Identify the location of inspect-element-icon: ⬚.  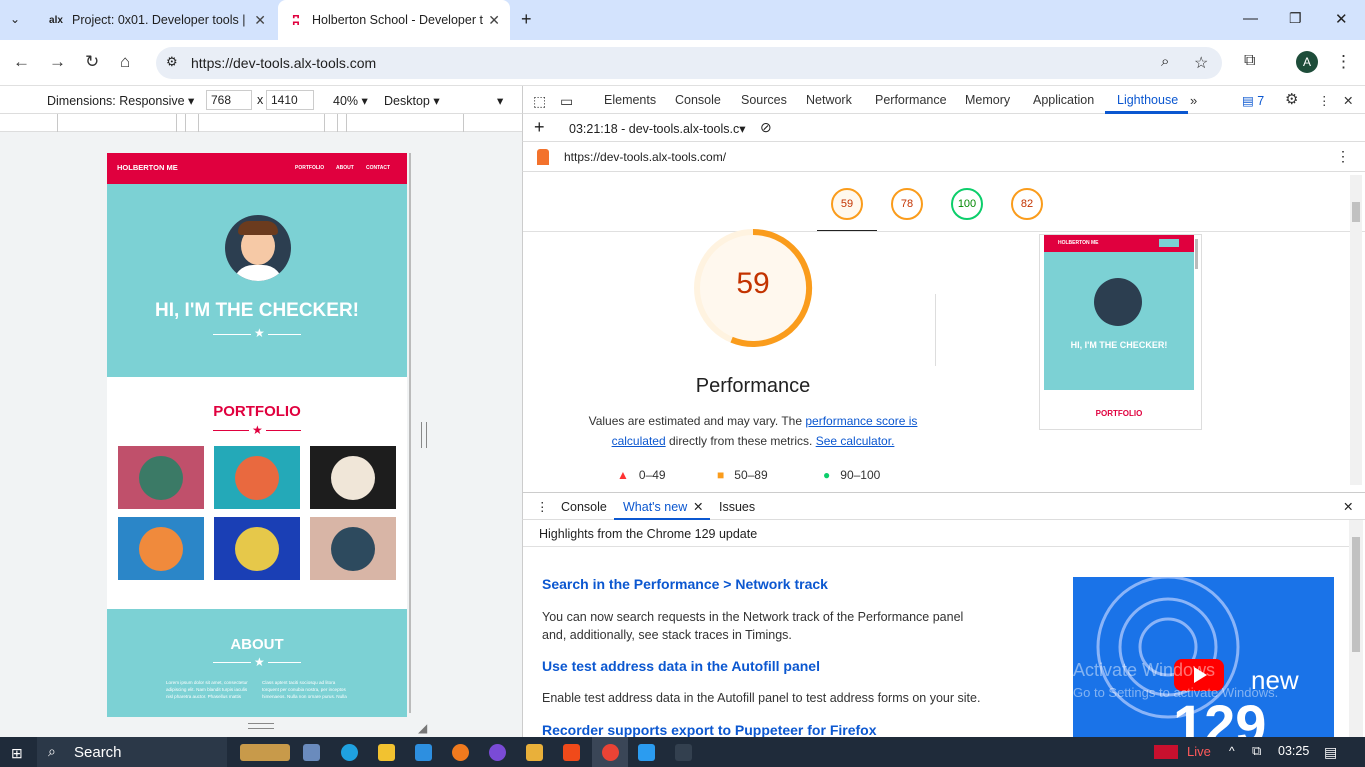
(539, 101).